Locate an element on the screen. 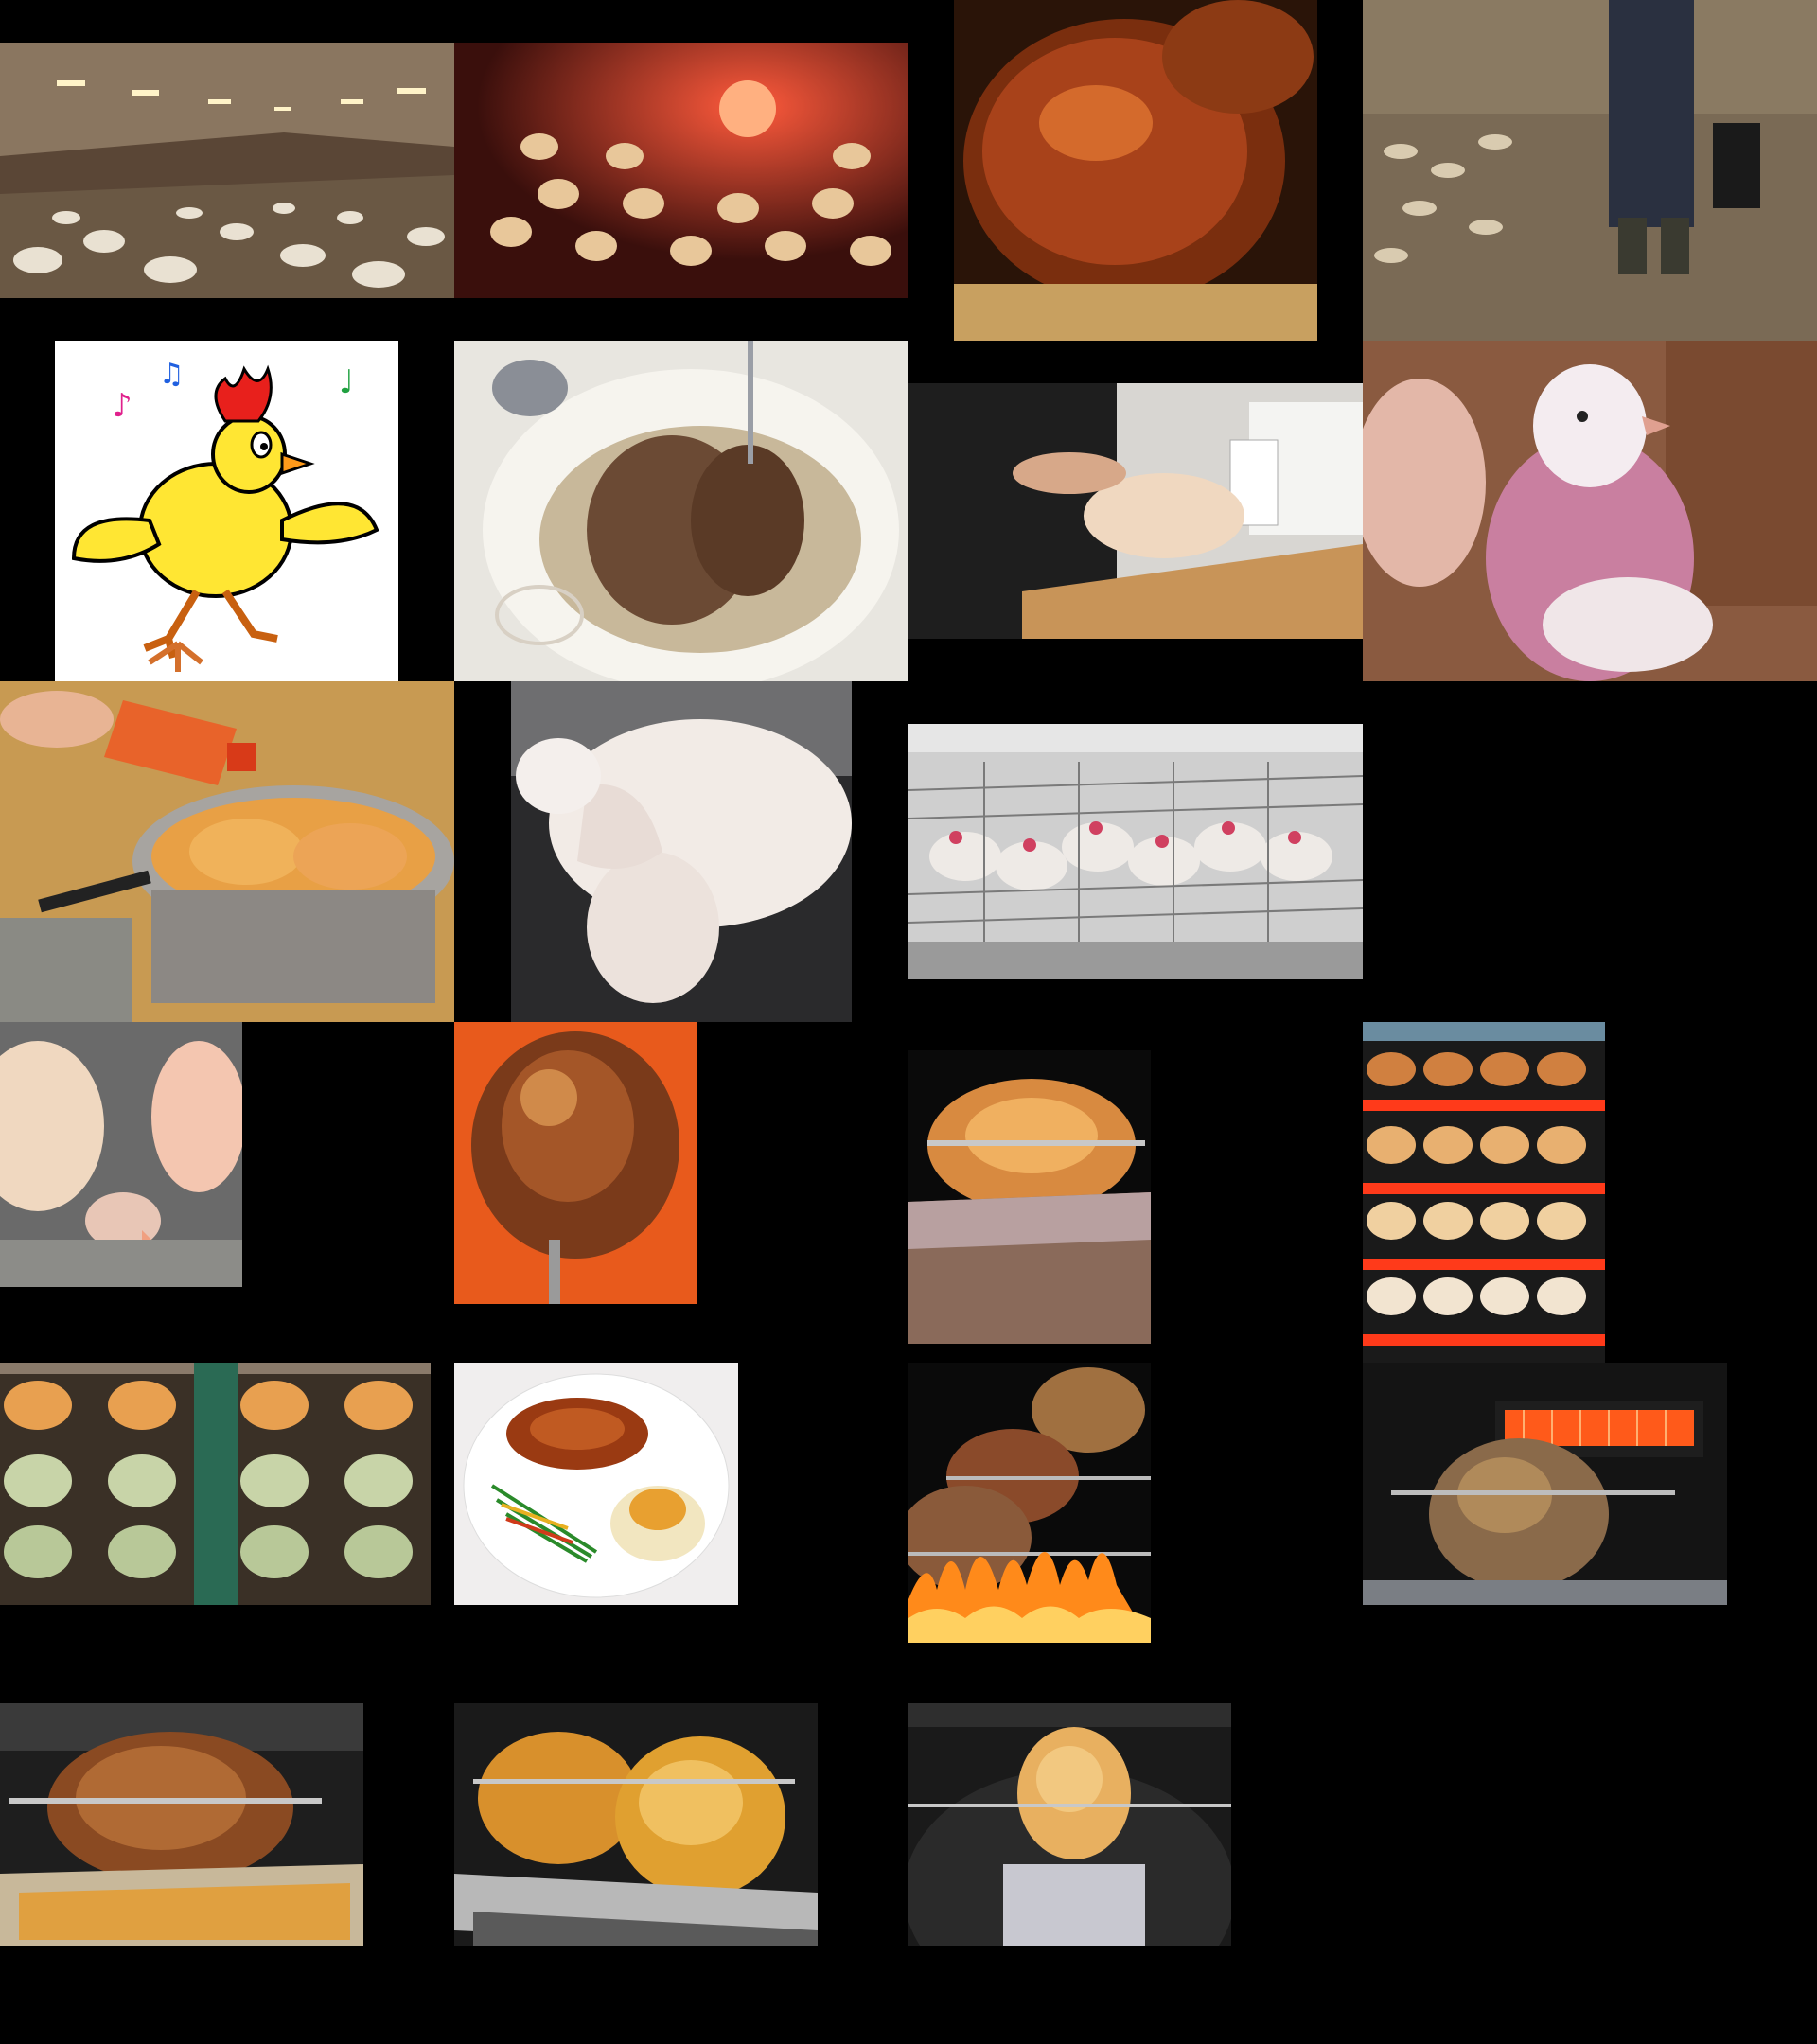 The image size is (1817, 2044). gas-grill-rotisserie-photo is located at coordinates (1545, 1484).